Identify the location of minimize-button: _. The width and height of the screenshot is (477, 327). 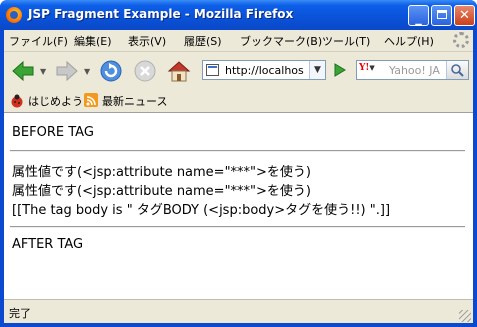
(418, 15).